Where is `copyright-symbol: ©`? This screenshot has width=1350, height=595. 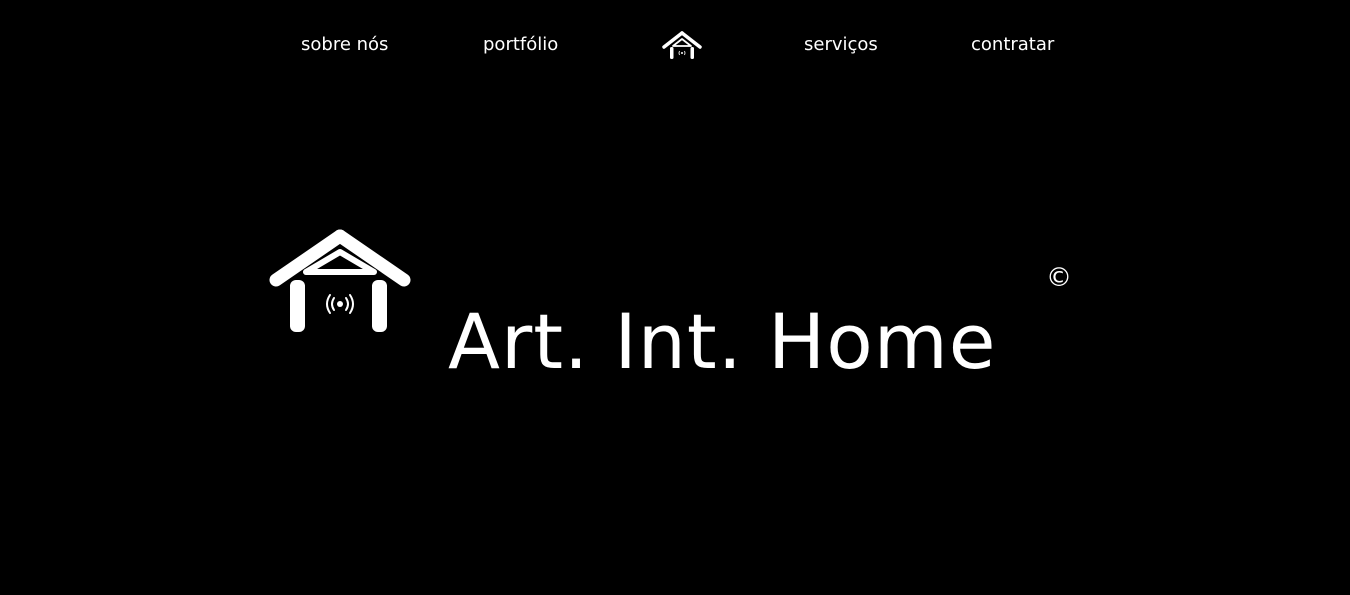 copyright-symbol: © is located at coordinates (1059, 278).